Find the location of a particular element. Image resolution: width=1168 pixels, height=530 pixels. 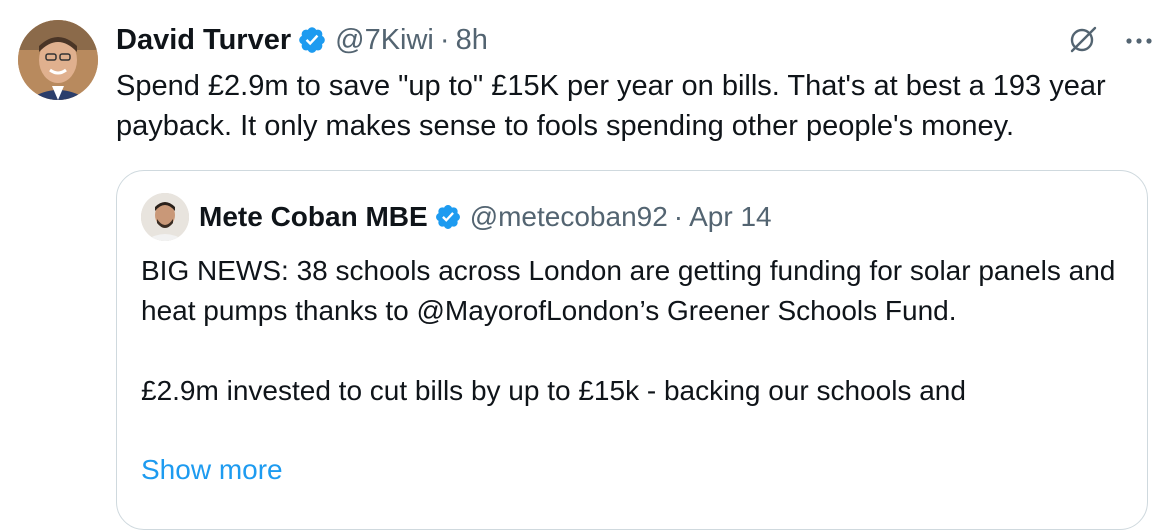

author-name: David Turver is located at coordinates (203, 40).